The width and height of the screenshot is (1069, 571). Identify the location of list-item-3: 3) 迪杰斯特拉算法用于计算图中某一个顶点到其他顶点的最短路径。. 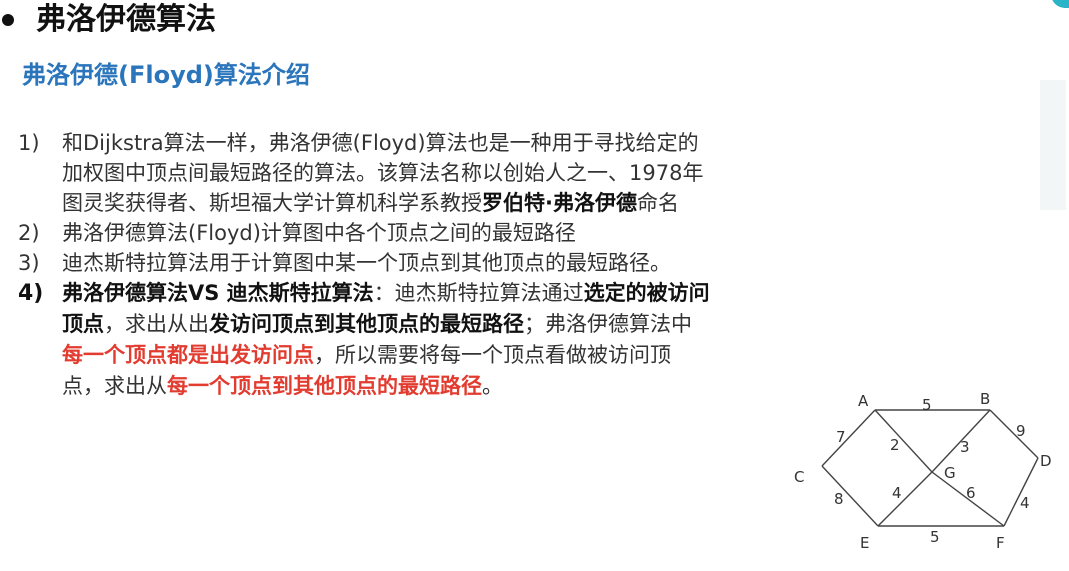
(378, 263).